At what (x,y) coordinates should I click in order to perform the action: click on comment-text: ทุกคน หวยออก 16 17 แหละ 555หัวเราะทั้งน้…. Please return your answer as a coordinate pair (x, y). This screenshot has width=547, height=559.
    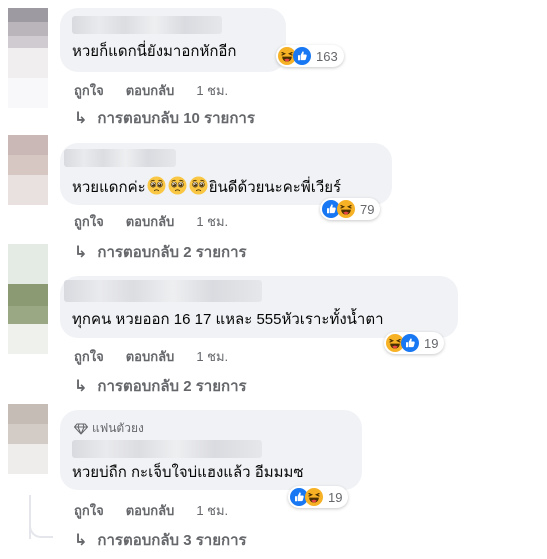
    Looking at the image, I should click on (228, 319).